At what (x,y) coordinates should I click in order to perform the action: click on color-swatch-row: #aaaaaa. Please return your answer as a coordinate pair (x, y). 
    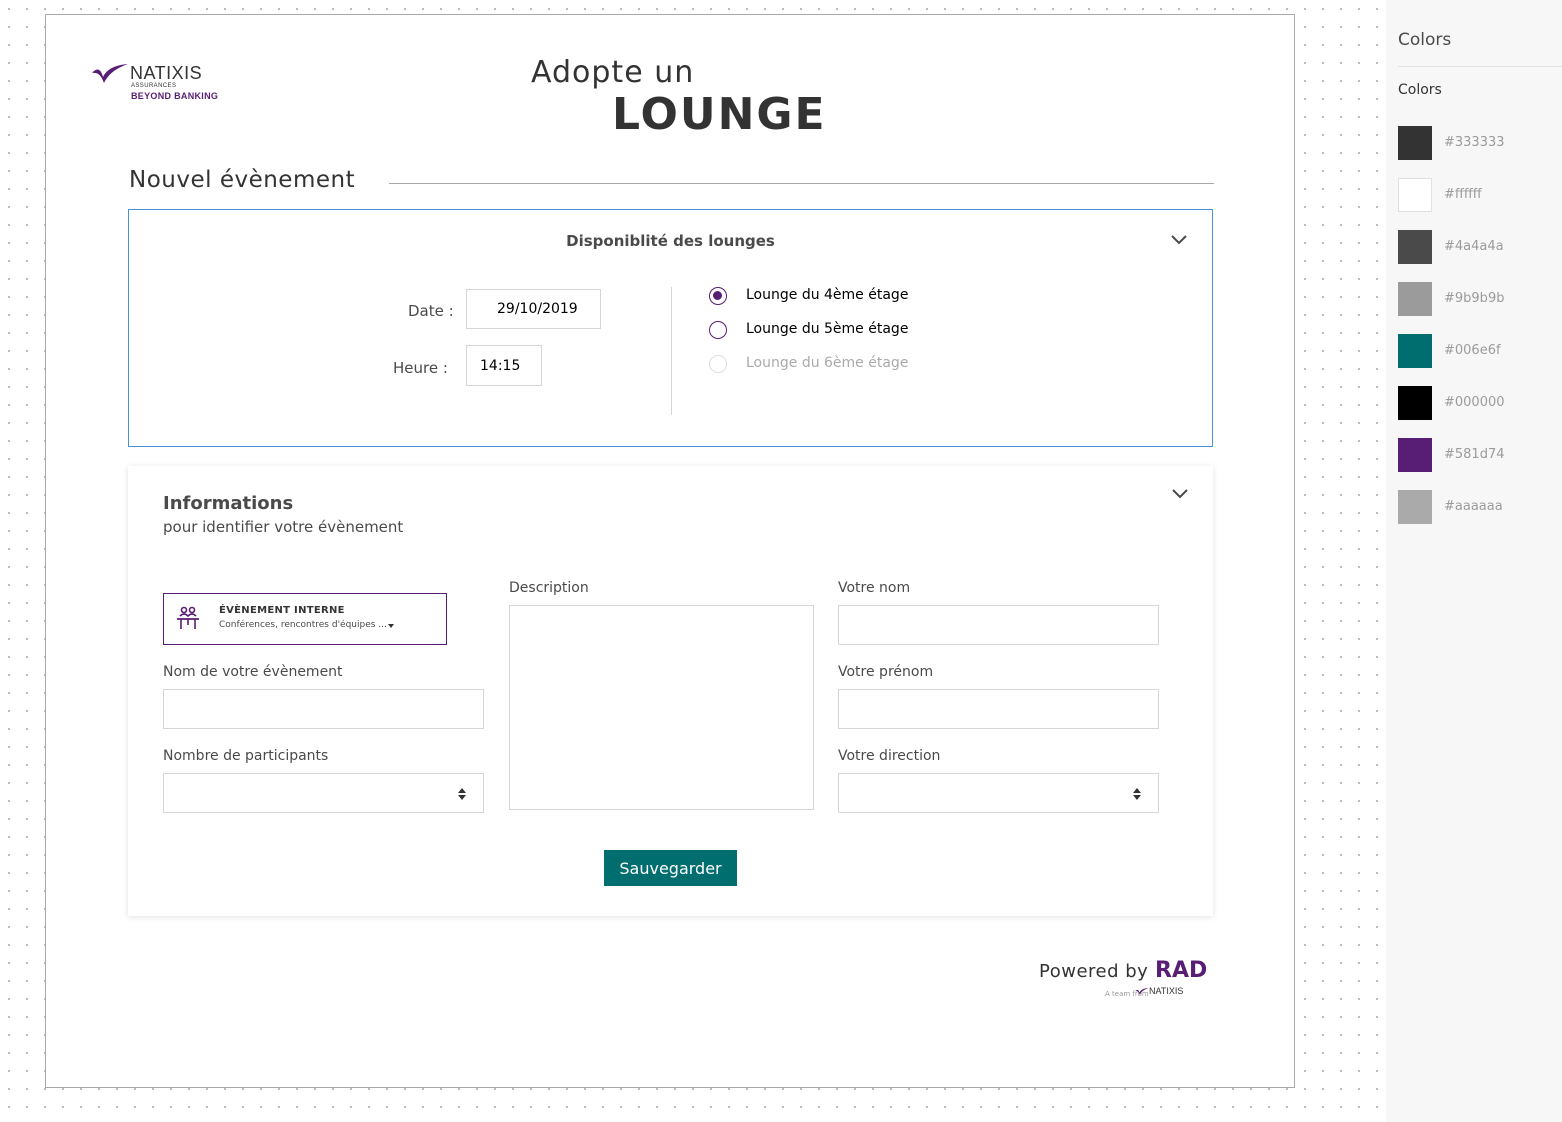
    Looking at the image, I should click on (1478, 507).